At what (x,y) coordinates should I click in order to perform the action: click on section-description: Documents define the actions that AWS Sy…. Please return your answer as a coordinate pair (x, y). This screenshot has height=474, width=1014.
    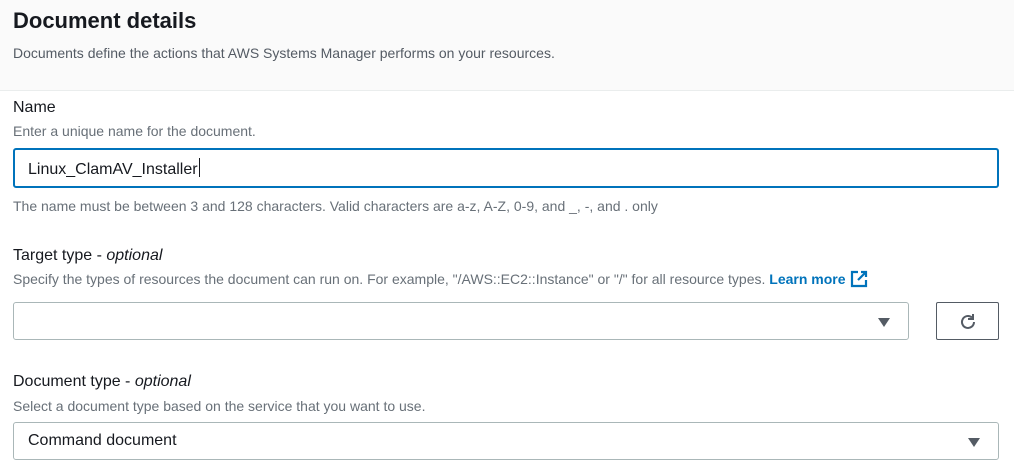
    Looking at the image, I should click on (284, 53).